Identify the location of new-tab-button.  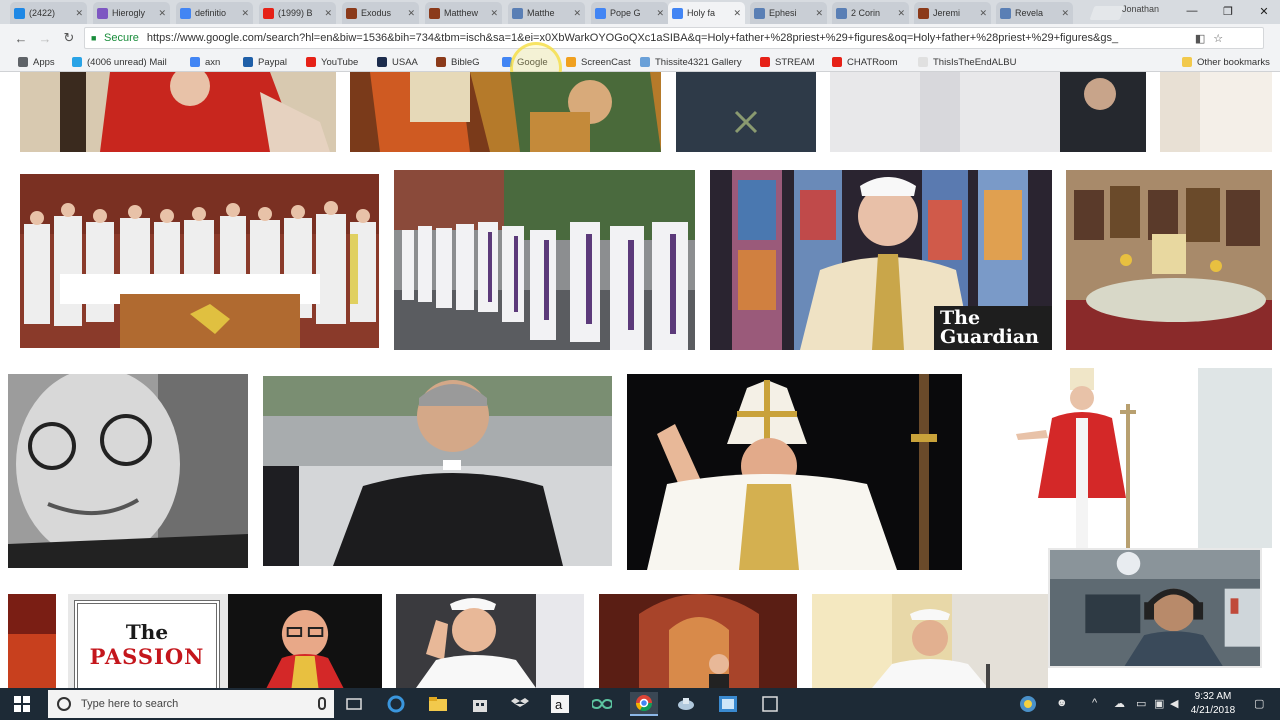
(1107, 13).